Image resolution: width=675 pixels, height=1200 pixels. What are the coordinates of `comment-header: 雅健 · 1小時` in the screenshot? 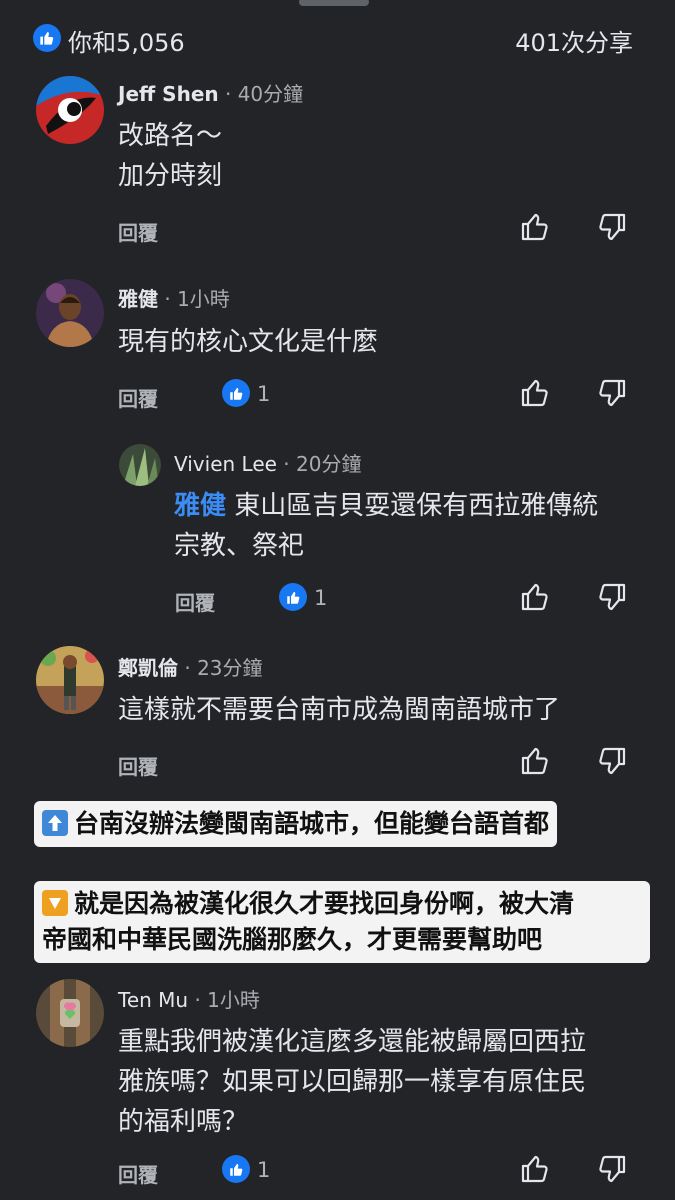 It's located at (174, 297).